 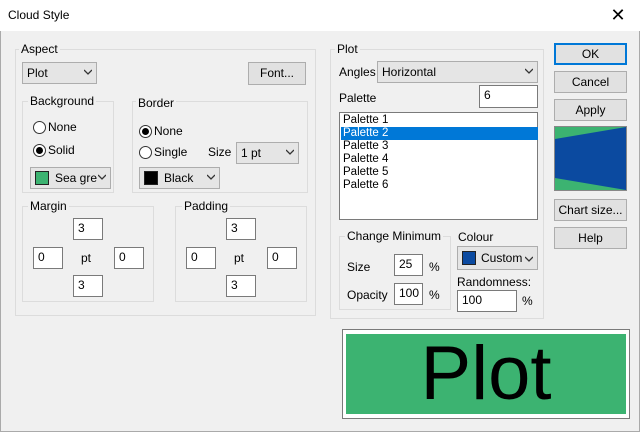 What do you see at coordinates (62, 101) in the screenshot?
I see `background-label: Background` at bounding box center [62, 101].